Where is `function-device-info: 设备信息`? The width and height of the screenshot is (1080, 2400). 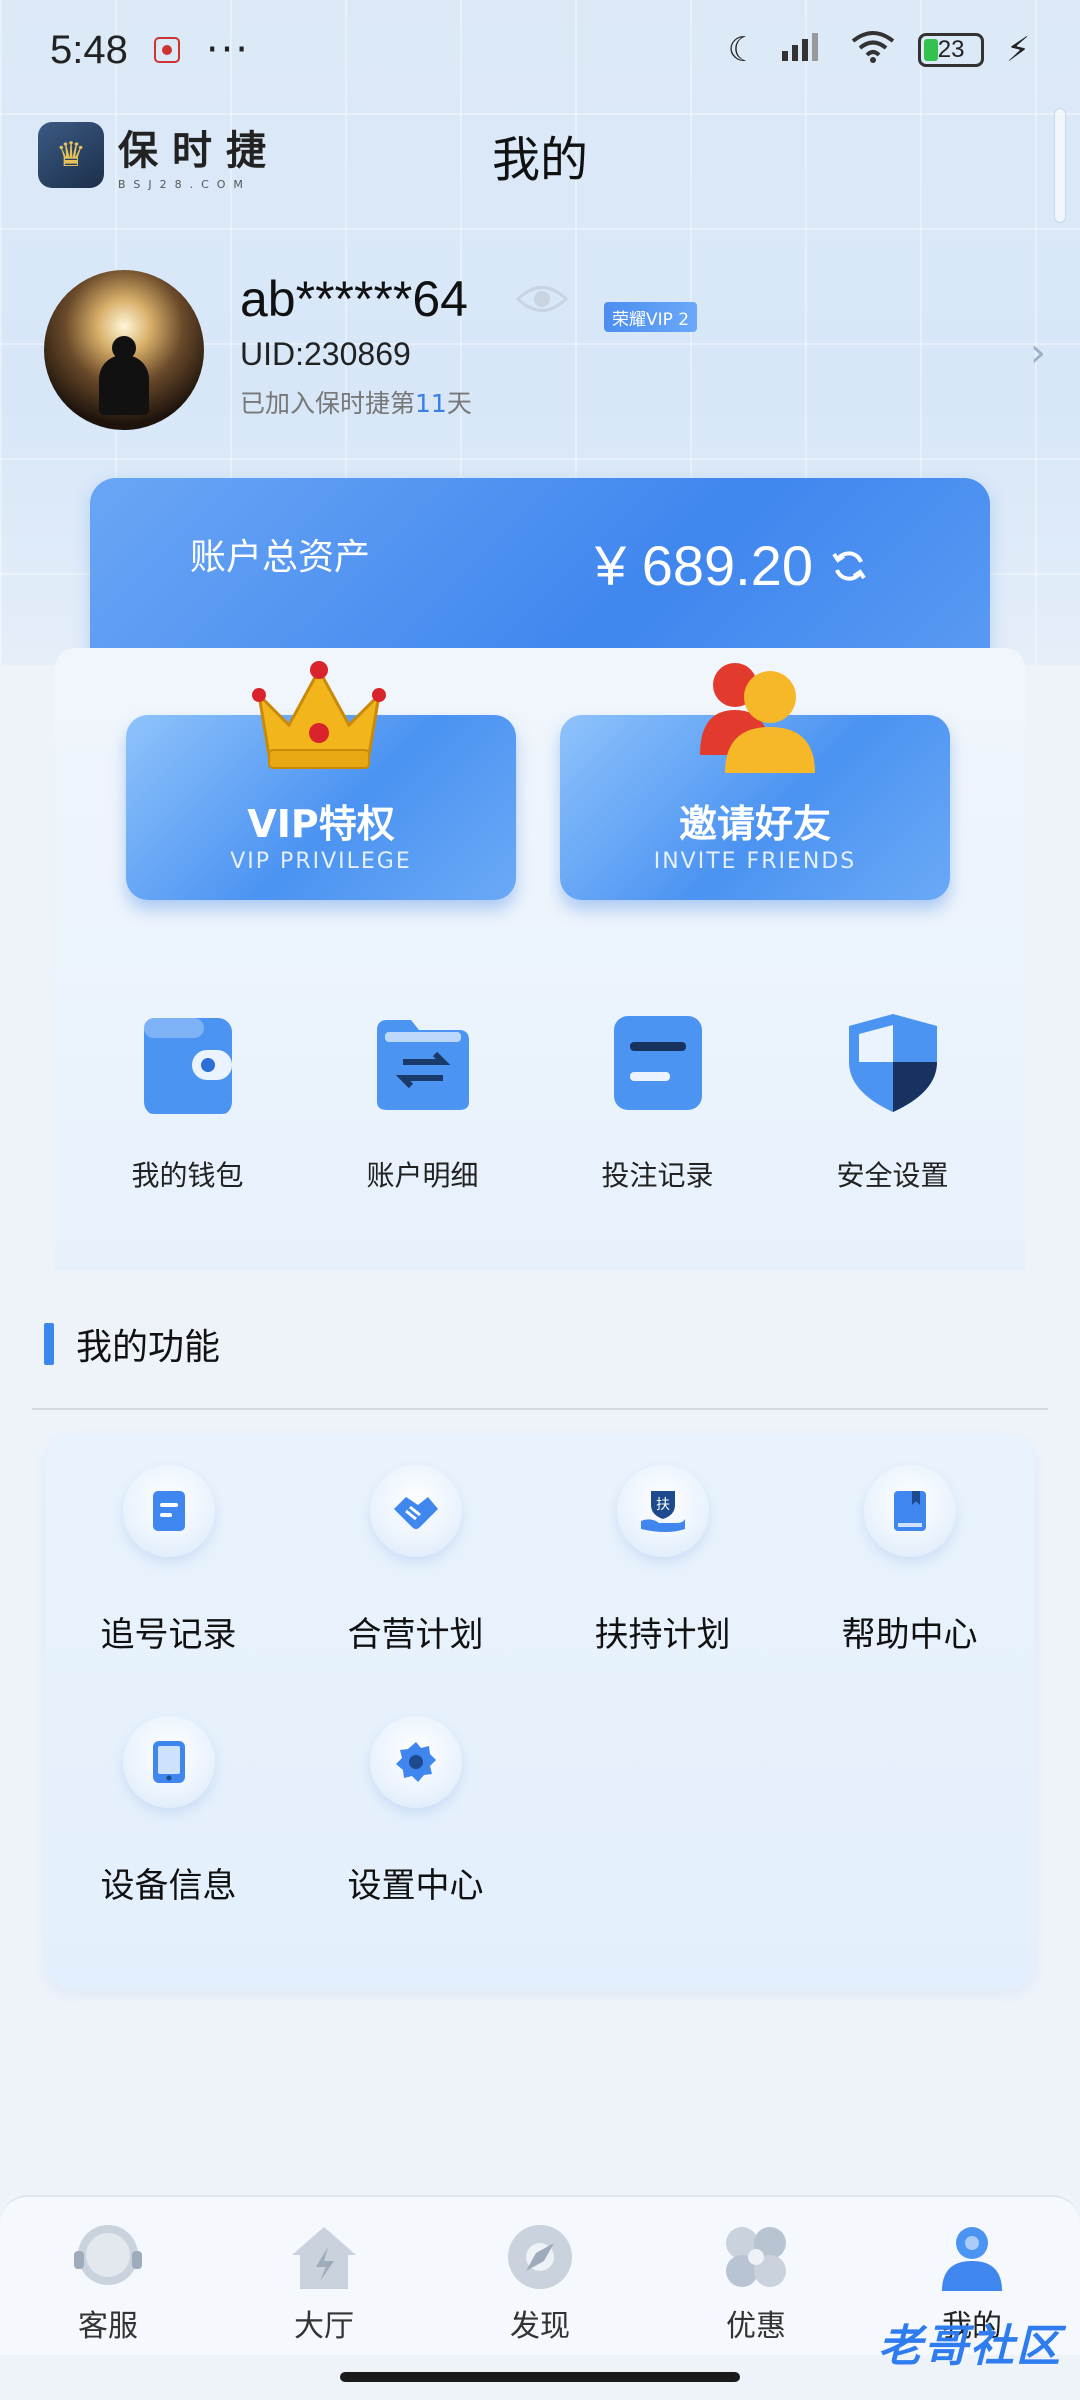 function-device-info: 设备信息 is located at coordinates (168, 1811).